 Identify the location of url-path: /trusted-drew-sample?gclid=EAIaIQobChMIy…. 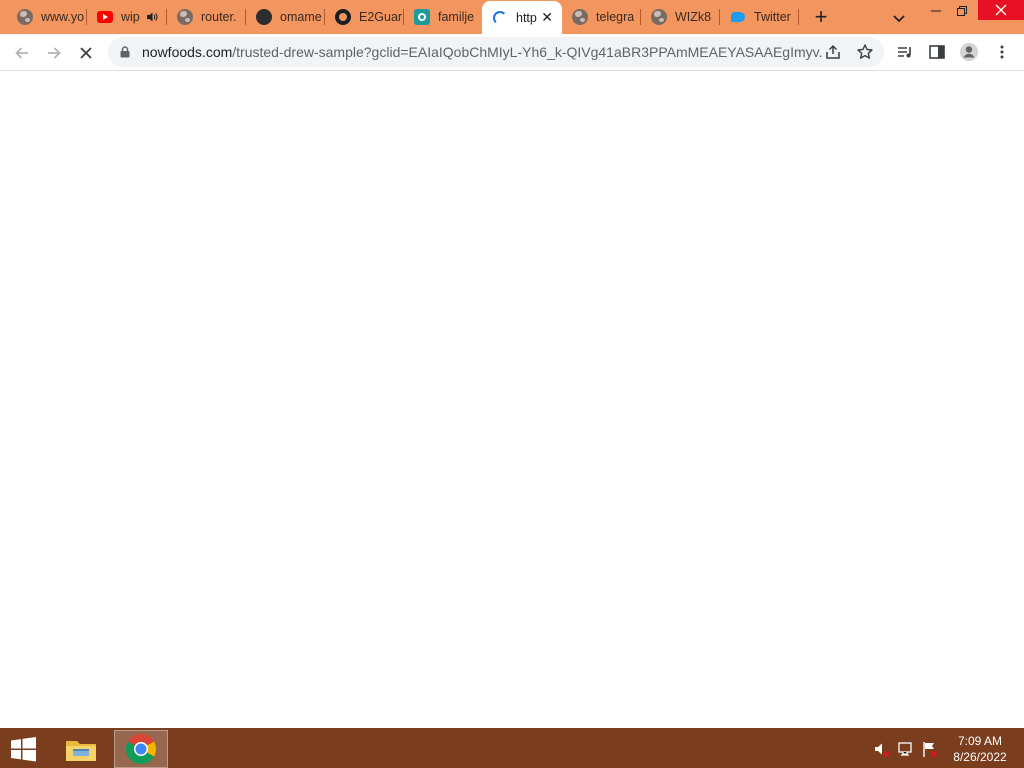
(527, 52).